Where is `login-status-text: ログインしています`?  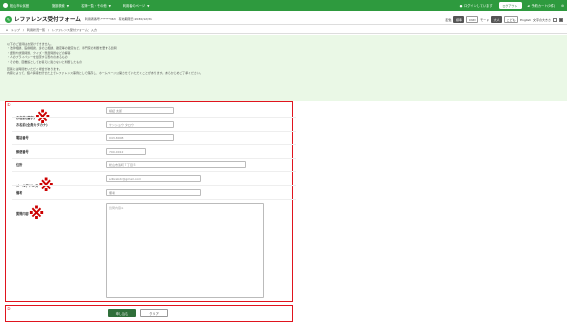
login-status-text: ログインしています is located at coordinates (478, 6).